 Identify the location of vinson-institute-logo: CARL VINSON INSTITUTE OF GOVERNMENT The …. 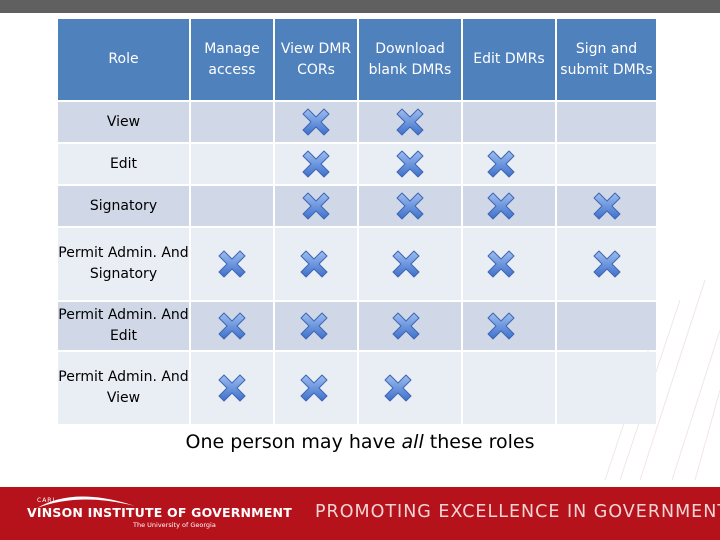
(158, 512).